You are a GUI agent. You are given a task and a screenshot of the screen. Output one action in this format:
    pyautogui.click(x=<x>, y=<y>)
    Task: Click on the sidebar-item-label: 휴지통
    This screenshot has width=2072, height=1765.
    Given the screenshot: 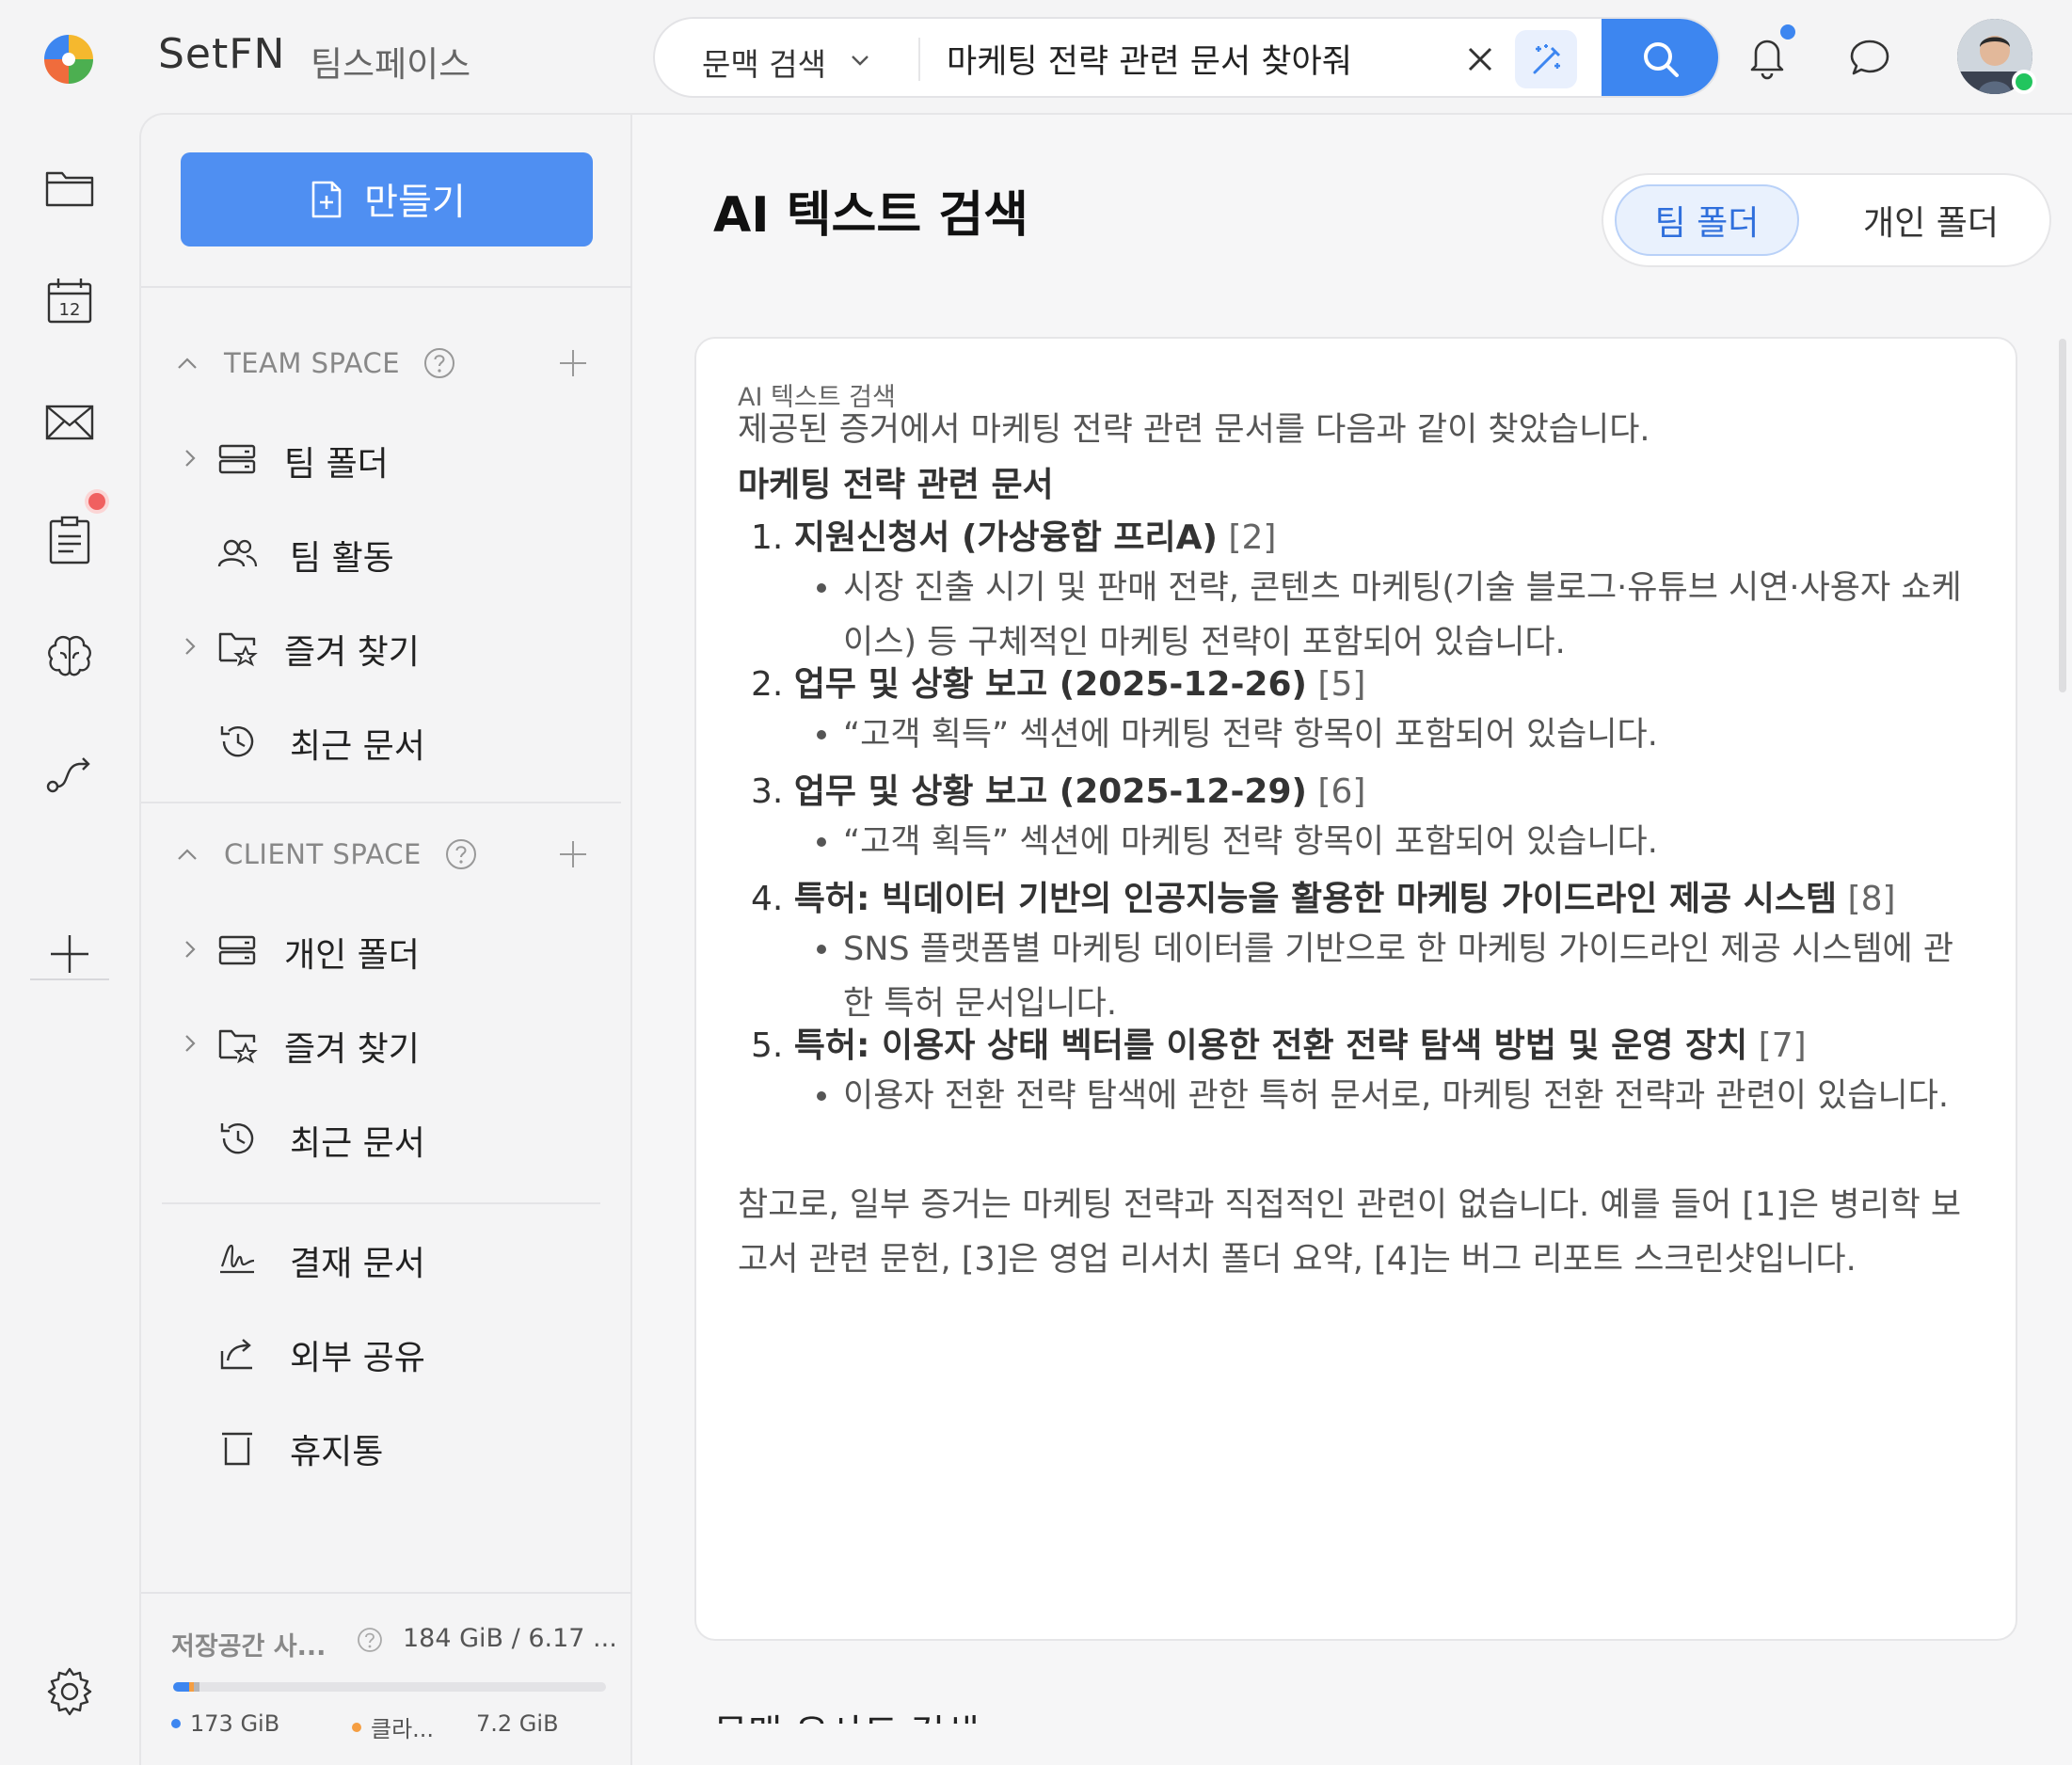 What is the action you would take?
    pyautogui.click(x=337, y=1452)
    